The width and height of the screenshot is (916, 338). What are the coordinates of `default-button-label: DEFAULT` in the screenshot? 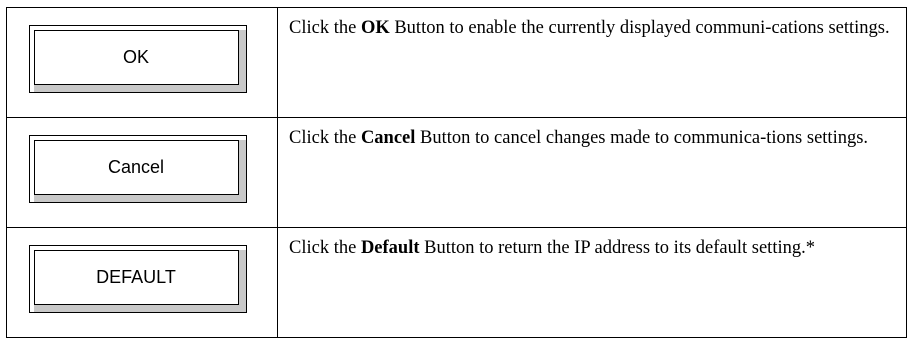 It's located at (136, 276).